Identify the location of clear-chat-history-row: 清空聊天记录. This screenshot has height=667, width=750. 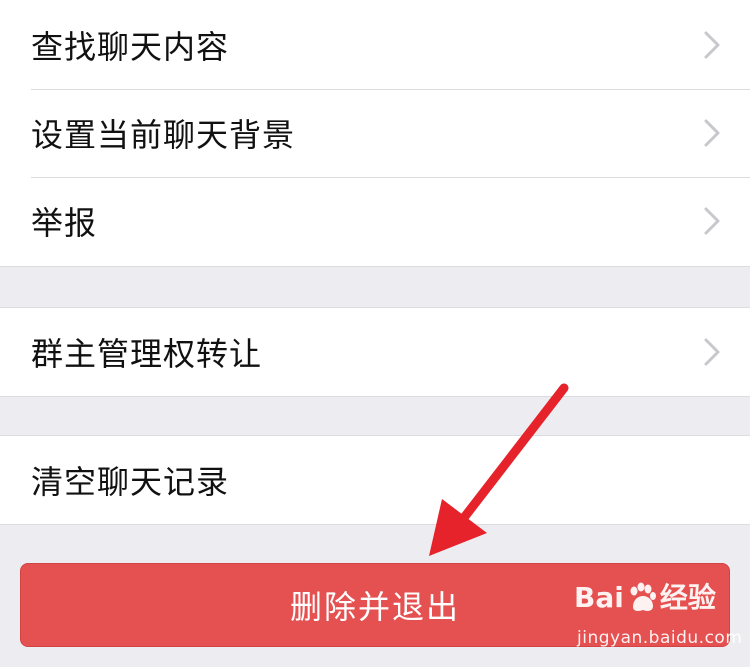
(375, 480).